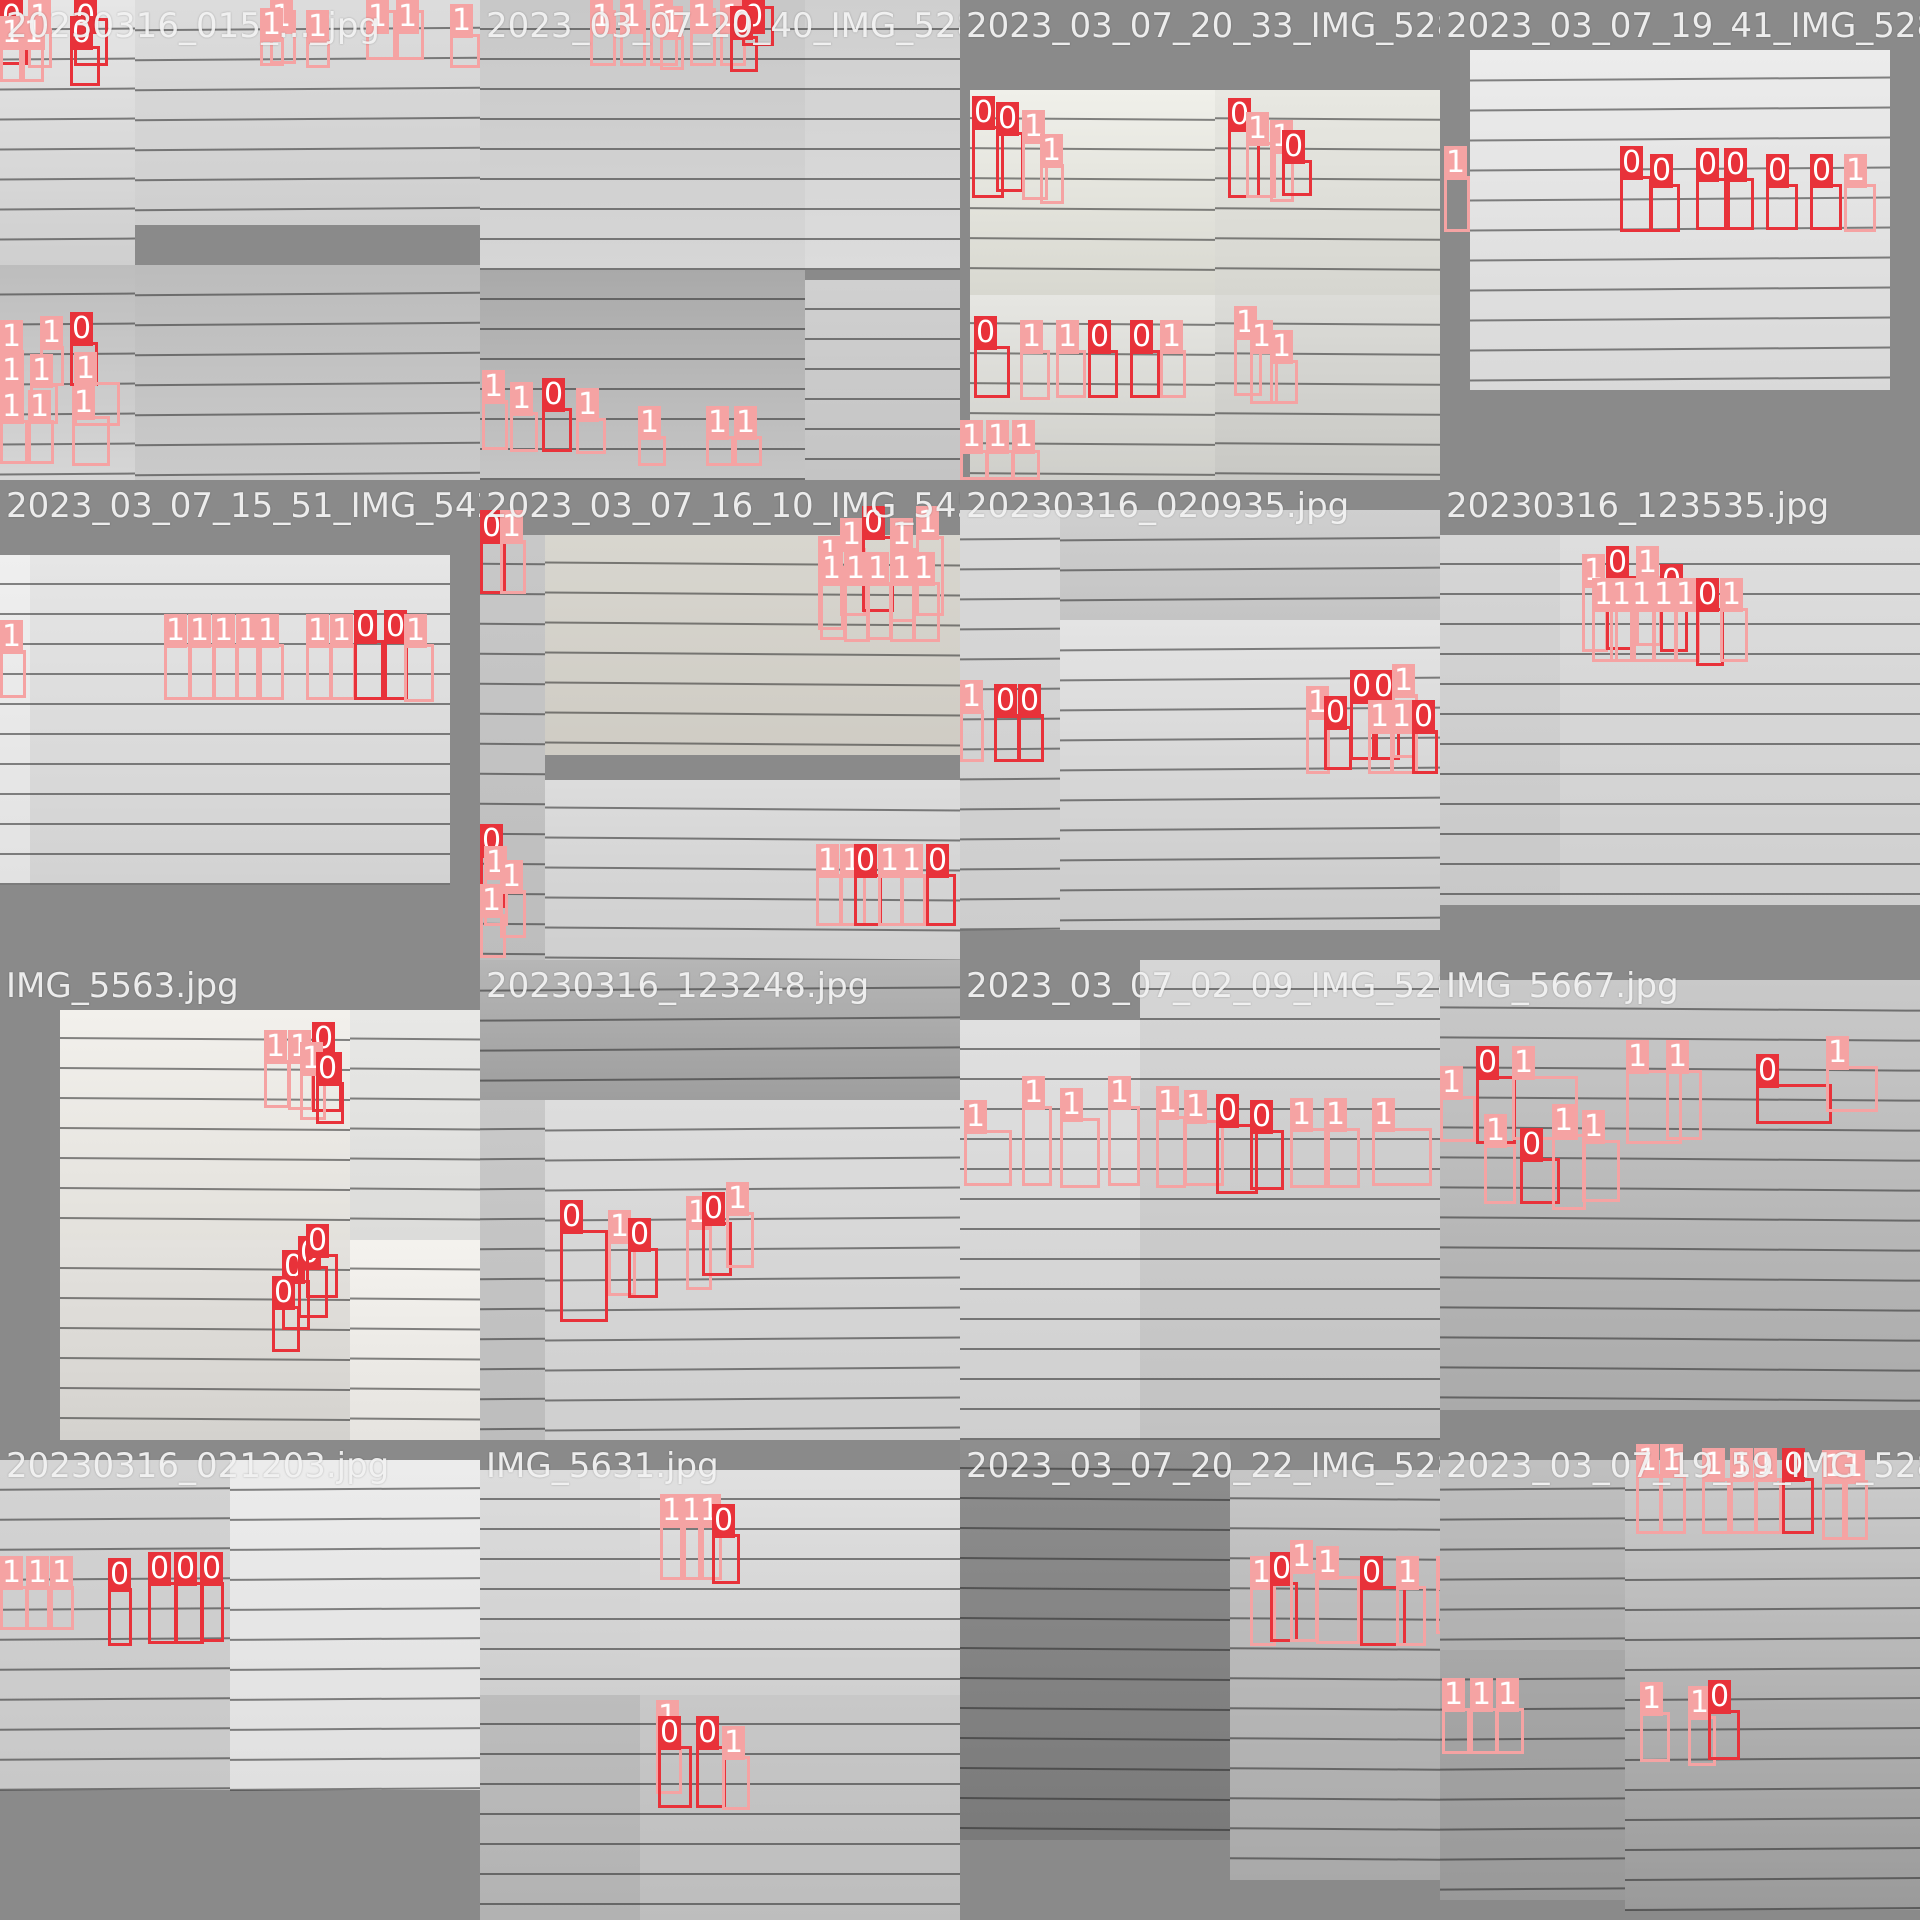 Image resolution: width=1920 pixels, height=1920 pixels. I want to click on tile-filename: IMG_5563.jpg, so click(122, 986).